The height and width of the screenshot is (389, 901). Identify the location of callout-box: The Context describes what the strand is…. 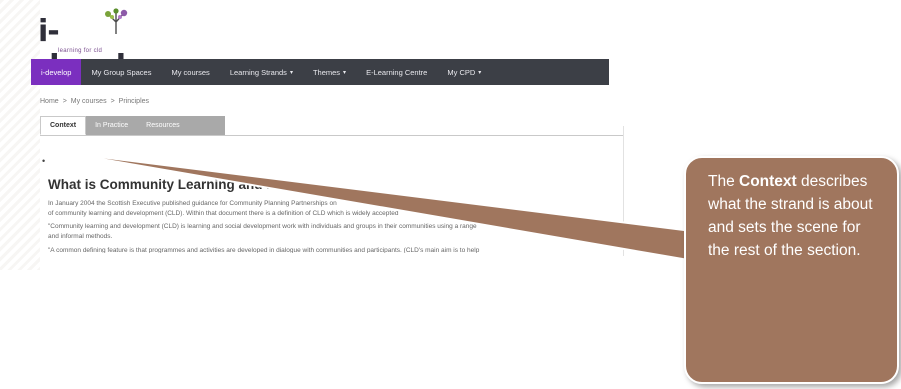
(791, 270).